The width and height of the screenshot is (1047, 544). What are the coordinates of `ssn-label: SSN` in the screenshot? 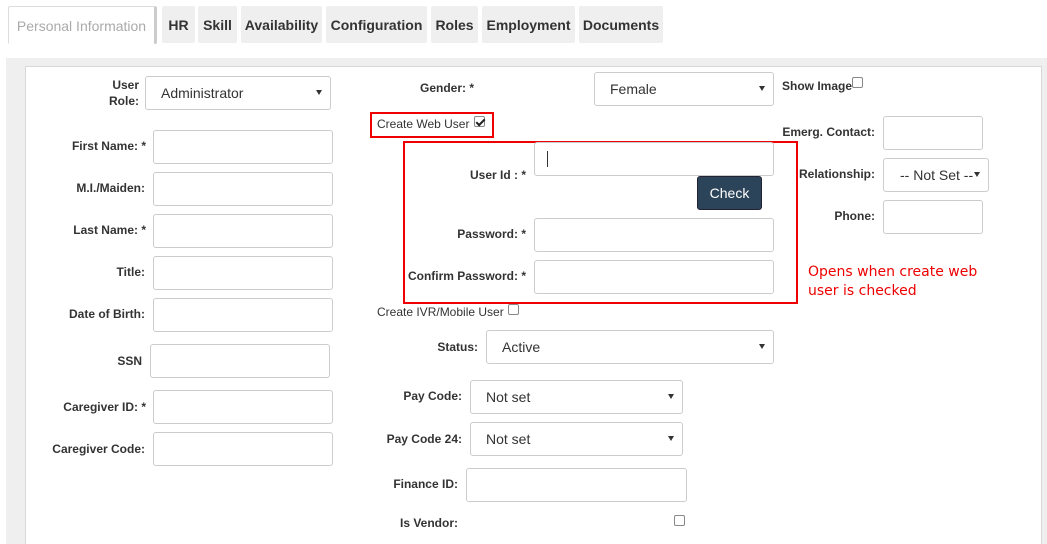 It's located at (129, 361).